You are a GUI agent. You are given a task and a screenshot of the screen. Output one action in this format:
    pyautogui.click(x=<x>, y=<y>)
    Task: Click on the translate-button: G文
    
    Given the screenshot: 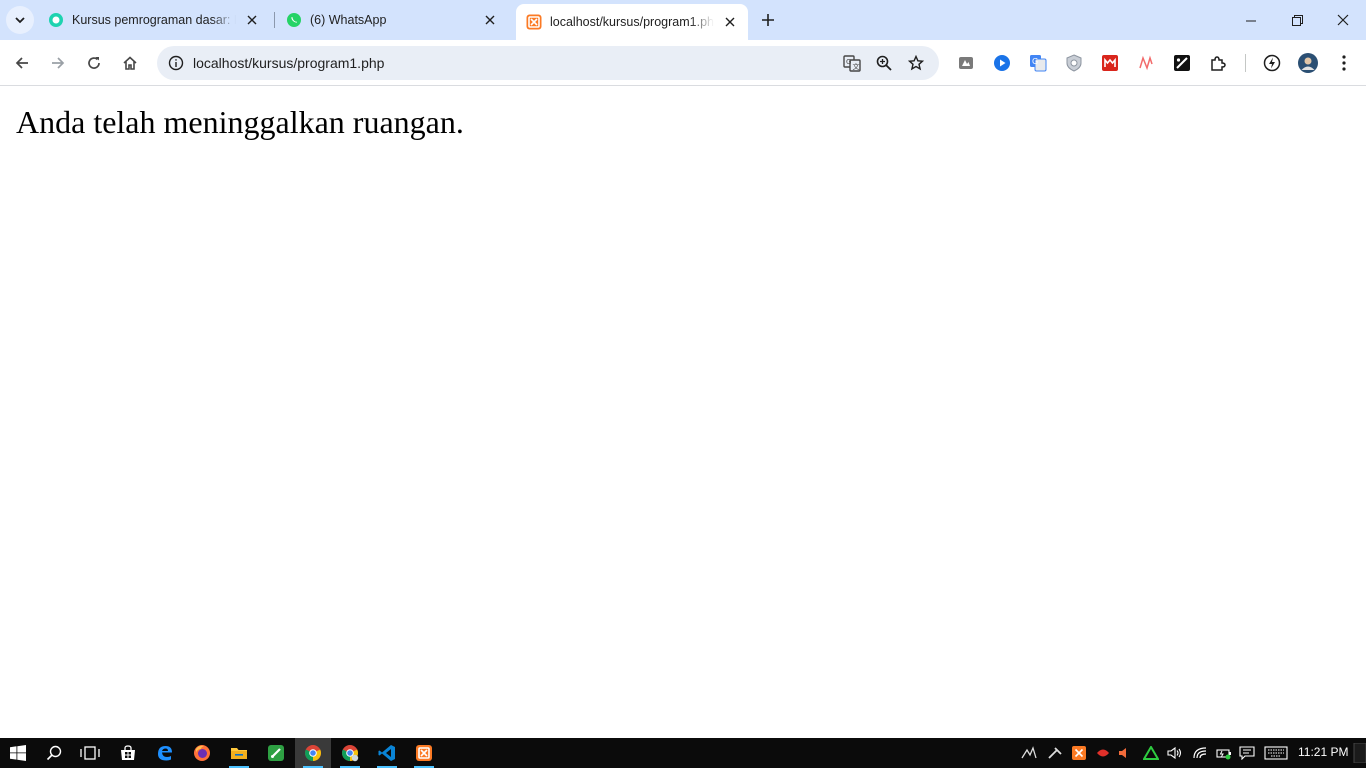 What is the action you would take?
    pyautogui.click(x=852, y=63)
    